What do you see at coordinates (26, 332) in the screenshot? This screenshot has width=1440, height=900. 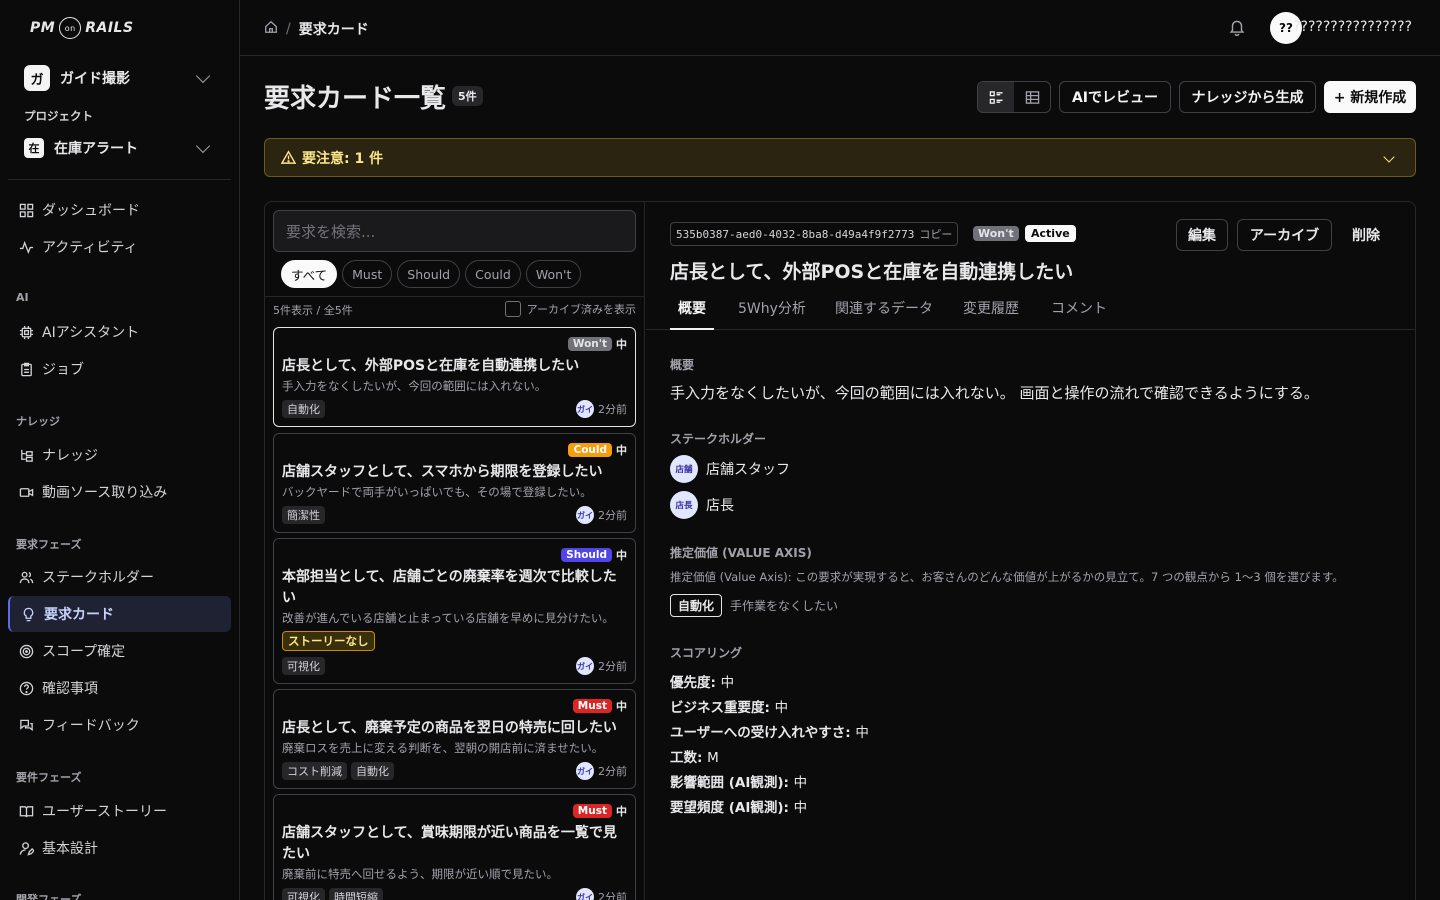 I see `cpu-icon` at bounding box center [26, 332].